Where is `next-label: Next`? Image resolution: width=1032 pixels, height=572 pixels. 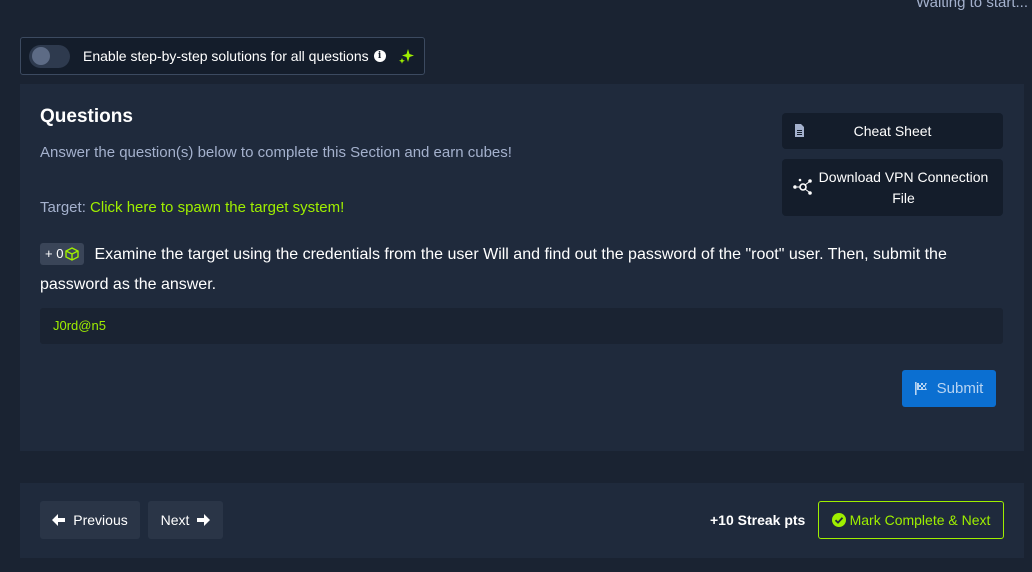 next-label: Next is located at coordinates (175, 520).